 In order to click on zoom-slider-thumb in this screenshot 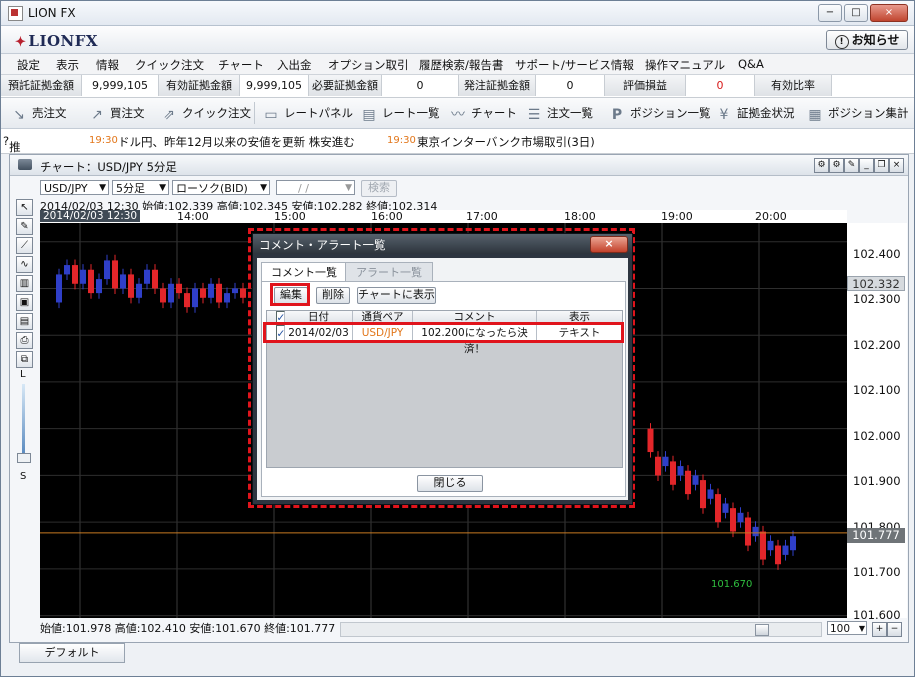, I will do `click(24, 458)`.